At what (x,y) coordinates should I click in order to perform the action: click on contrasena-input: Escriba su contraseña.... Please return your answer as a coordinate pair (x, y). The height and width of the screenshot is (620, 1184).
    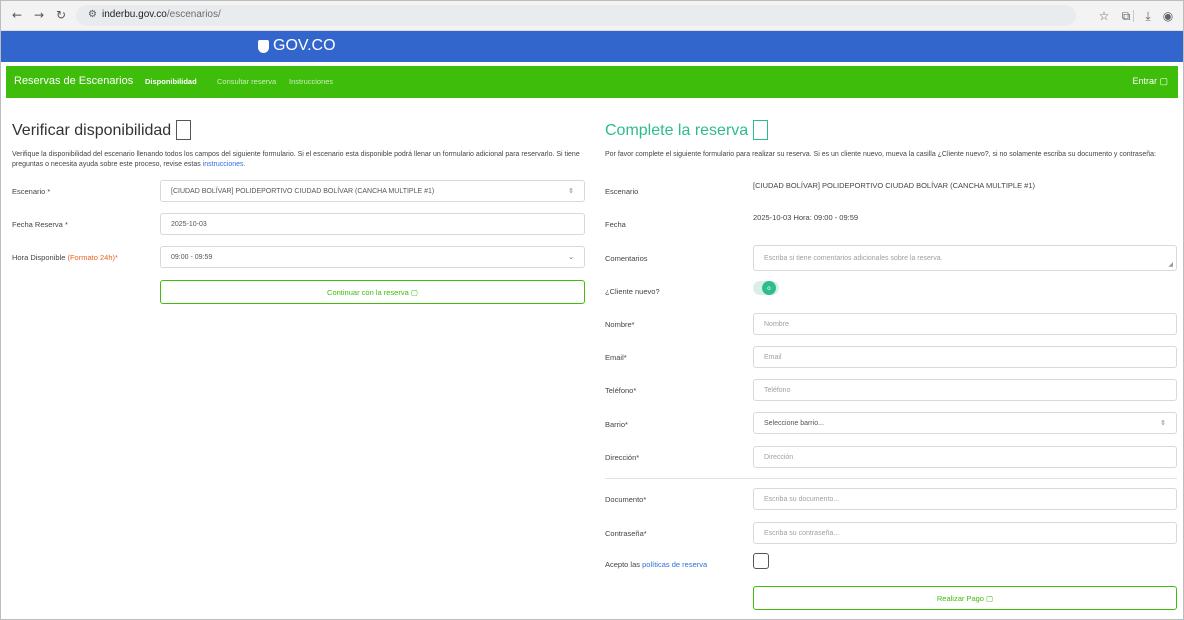
    Looking at the image, I should click on (965, 533).